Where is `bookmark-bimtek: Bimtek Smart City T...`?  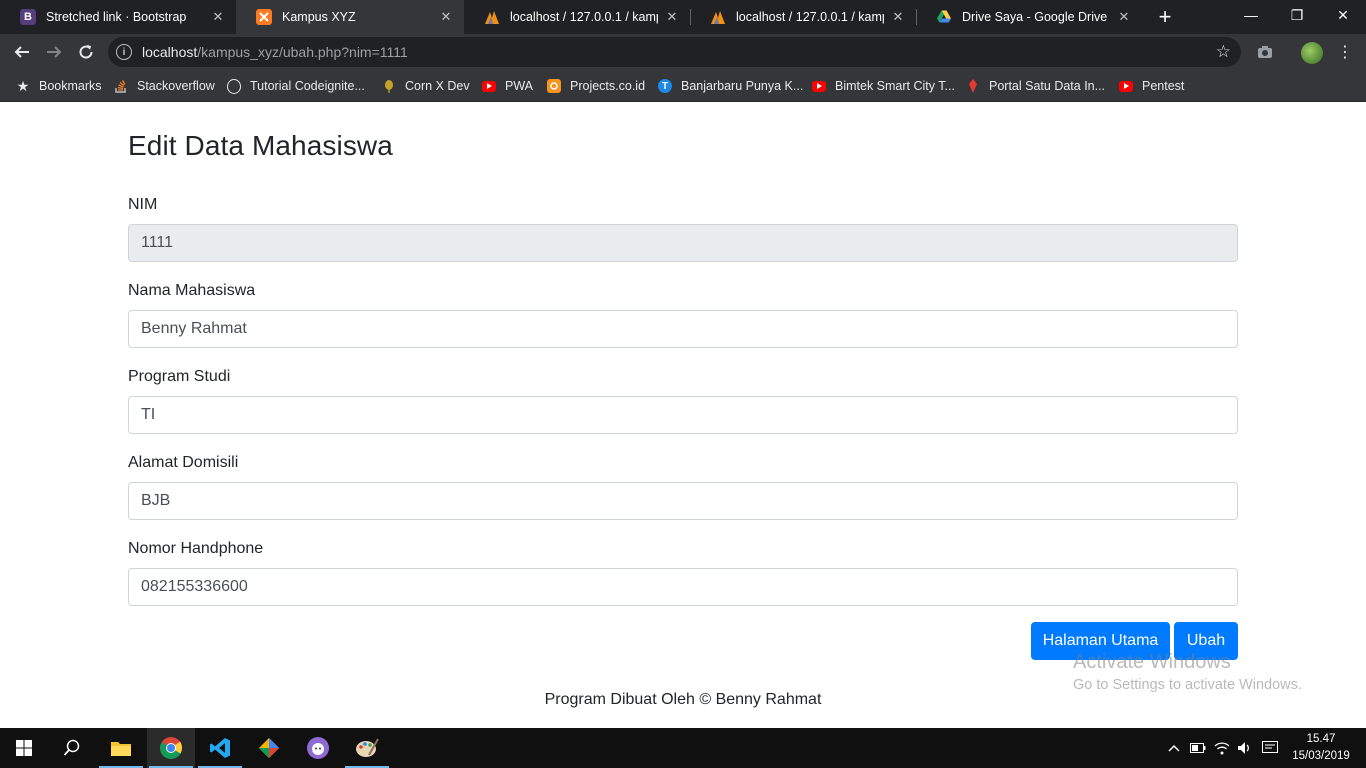
bookmark-bimtek: Bimtek Smart City T... is located at coordinates (883, 86).